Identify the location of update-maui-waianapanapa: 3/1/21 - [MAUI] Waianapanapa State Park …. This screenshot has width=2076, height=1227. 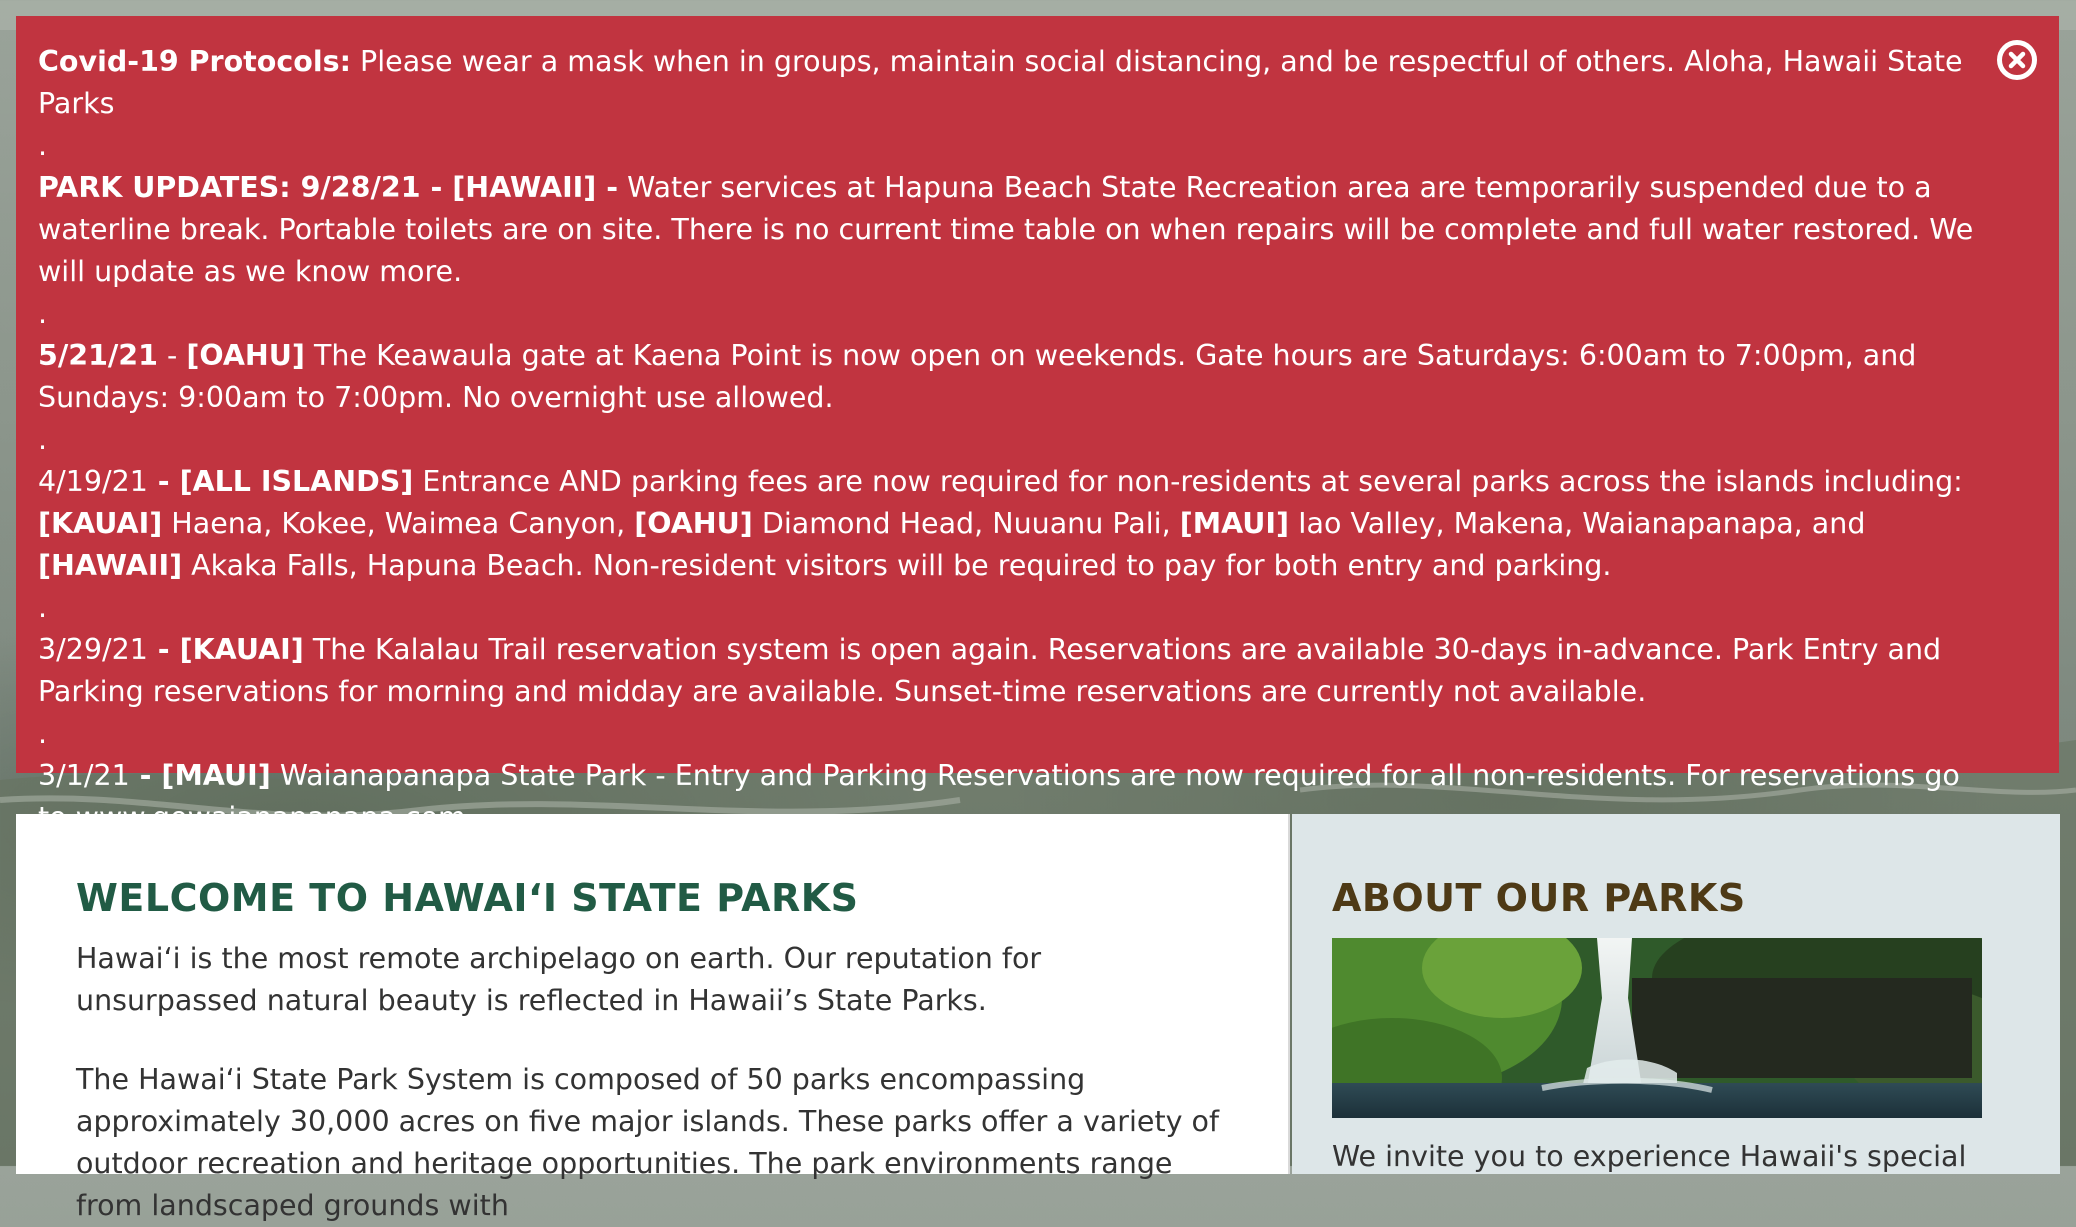
(1013, 797).